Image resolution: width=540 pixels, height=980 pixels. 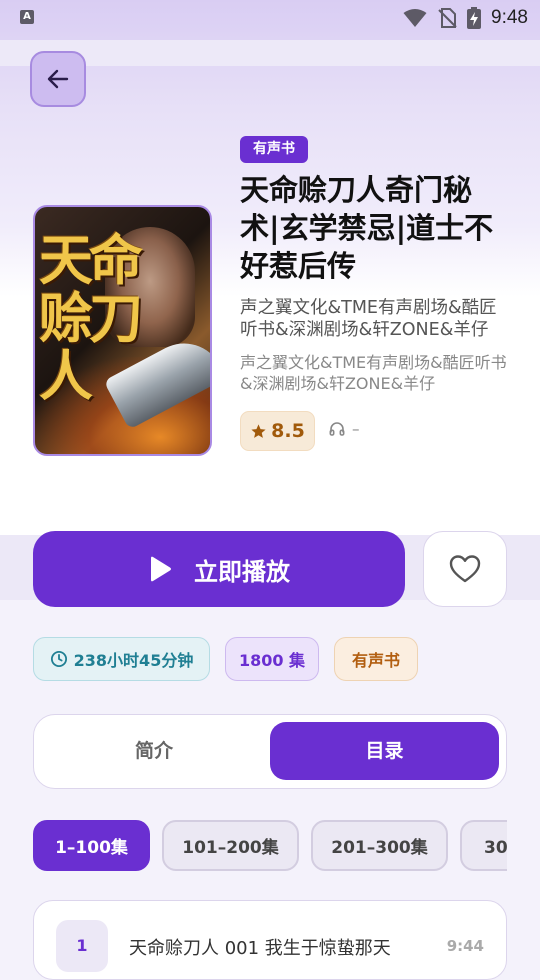 What do you see at coordinates (258, 430) in the screenshot?
I see `star-icon` at bounding box center [258, 430].